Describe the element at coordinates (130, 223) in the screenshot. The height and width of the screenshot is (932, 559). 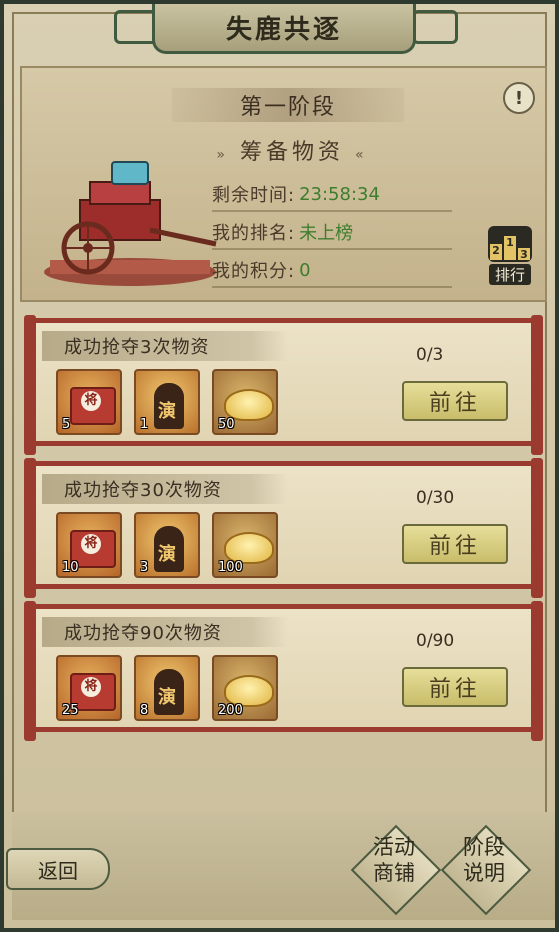
I see `supply-cart-icon` at that location.